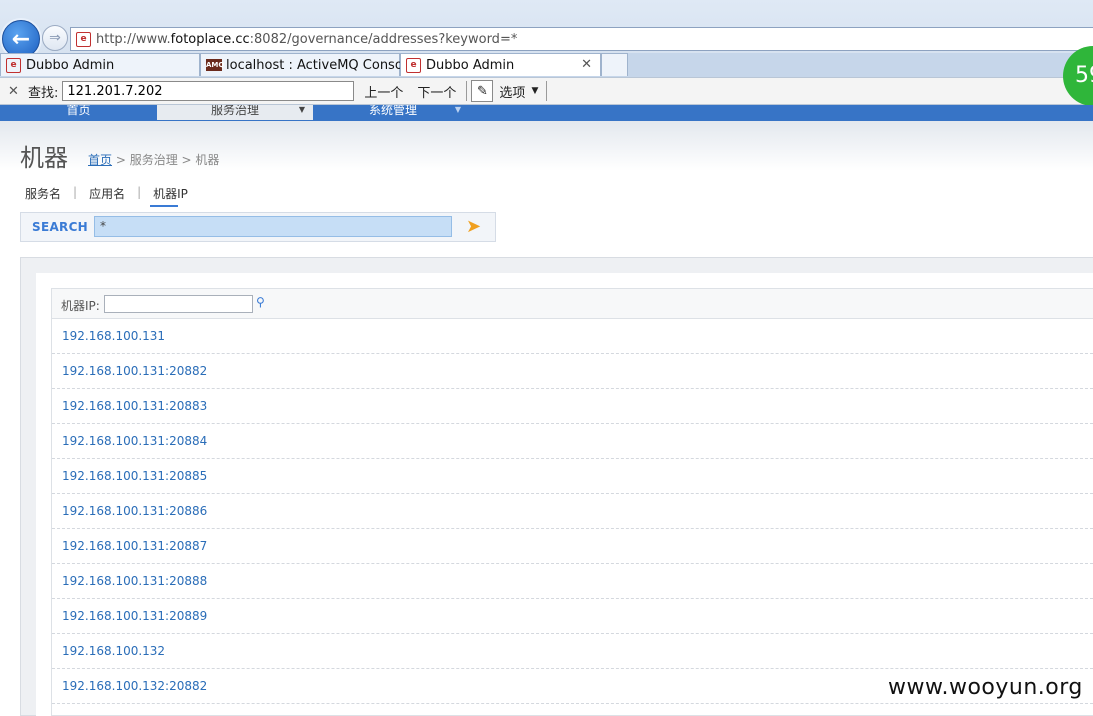 The height and width of the screenshot is (716, 1093). What do you see at coordinates (43, 93) in the screenshot?
I see `find-label: 查找:` at bounding box center [43, 93].